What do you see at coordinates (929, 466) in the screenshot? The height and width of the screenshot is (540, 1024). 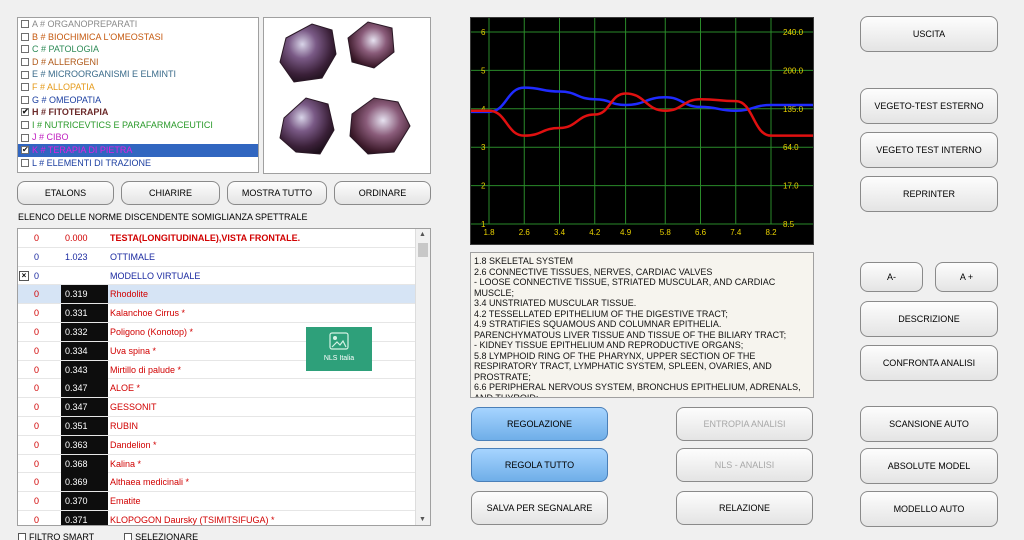 I see `absolute-model-button: ABSOLUTE MODEL` at bounding box center [929, 466].